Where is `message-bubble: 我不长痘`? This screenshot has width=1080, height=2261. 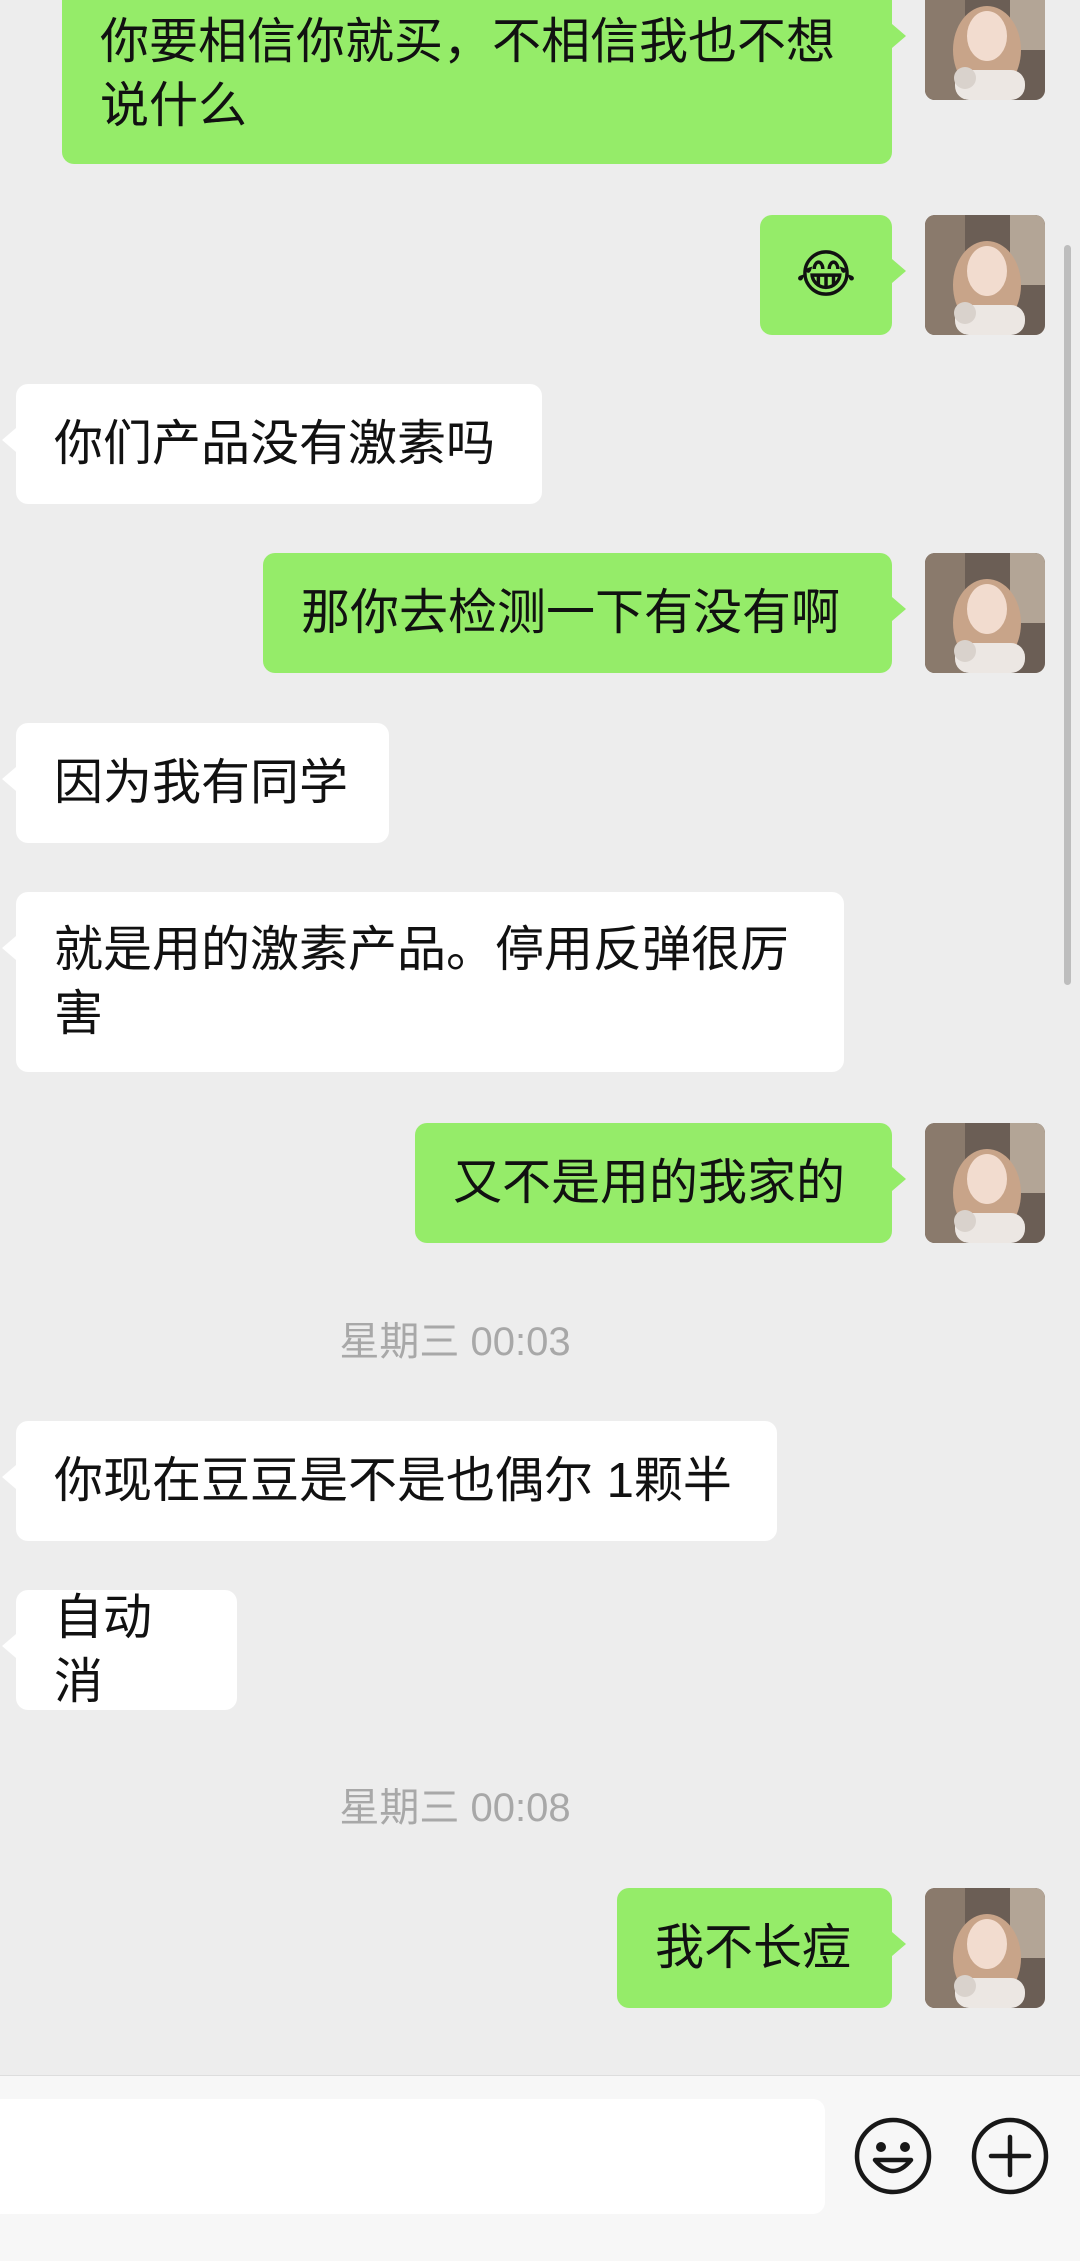
message-bubble: 我不长痘 is located at coordinates (761, 1948).